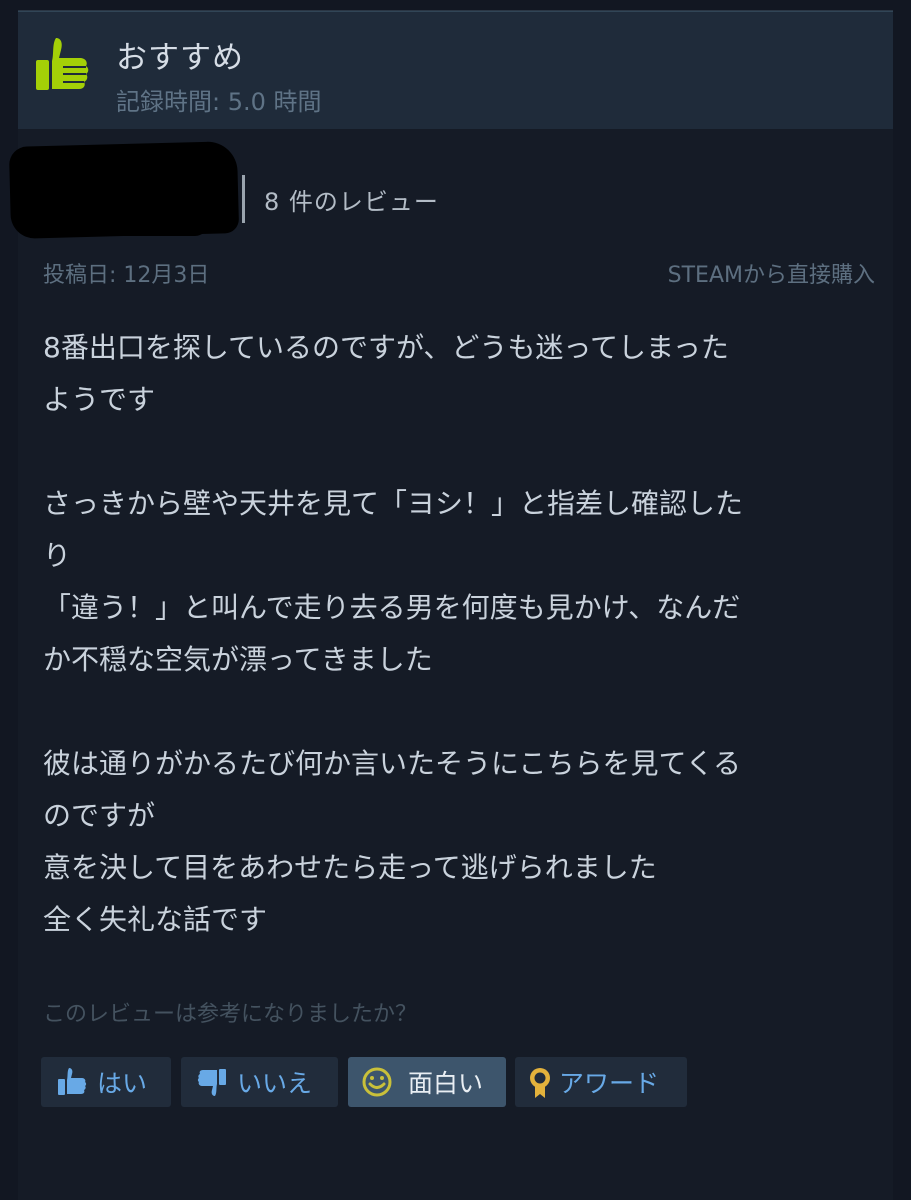 This screenshot has width=911, height=1200. I want to click on review-line: か不穏な空気が漂ってきました, so click(238, 659).